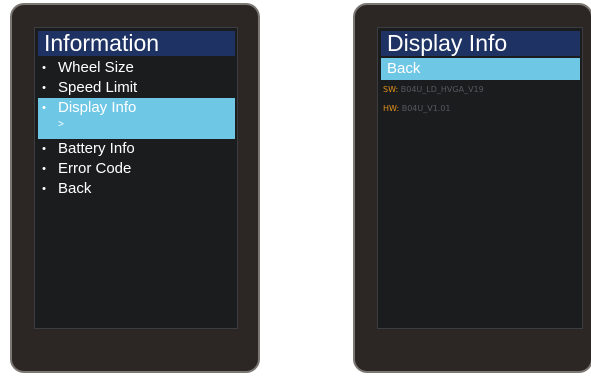 This screenshot has height=378, width=591. What do you see at coordinates (75, 188) in the screenshot?
I see `menu-item-label: Back` at bounding box center [75, 188].